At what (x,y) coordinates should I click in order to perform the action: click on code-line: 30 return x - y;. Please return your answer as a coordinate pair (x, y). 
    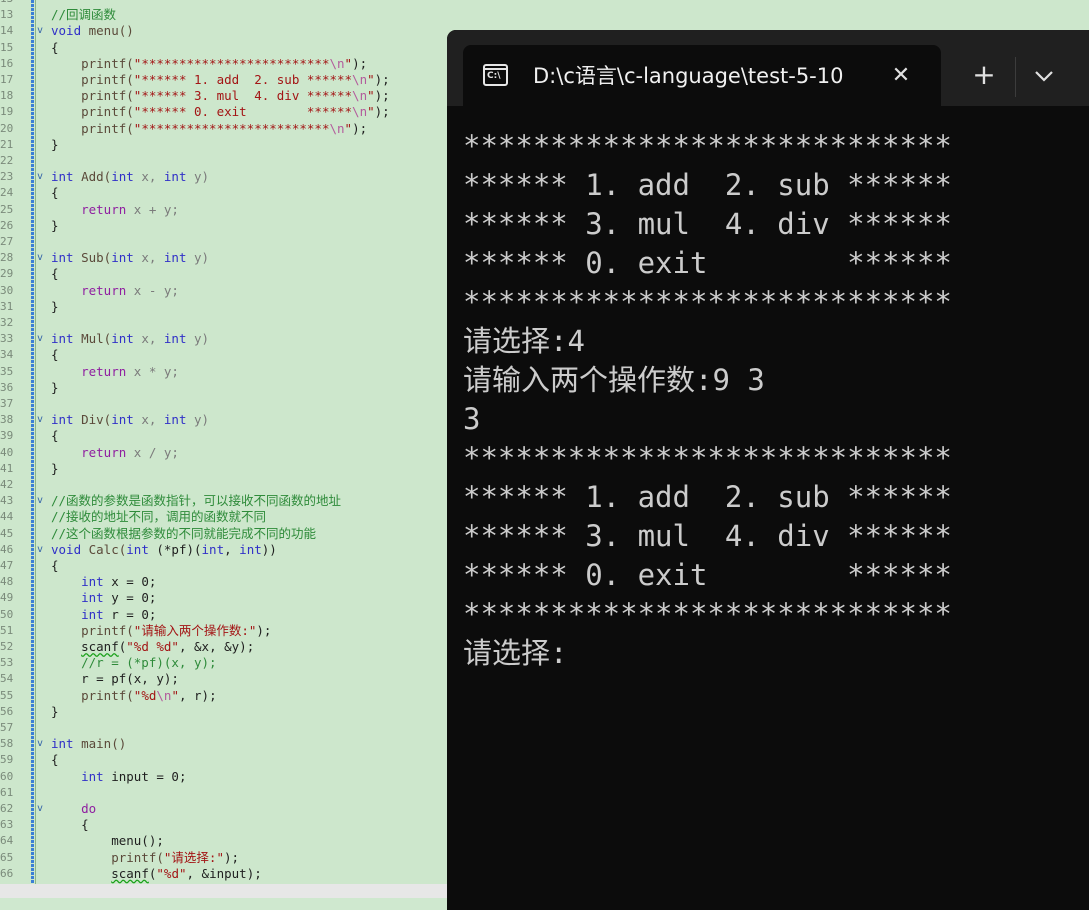
    Looking at the image, I should click on (225, 291).